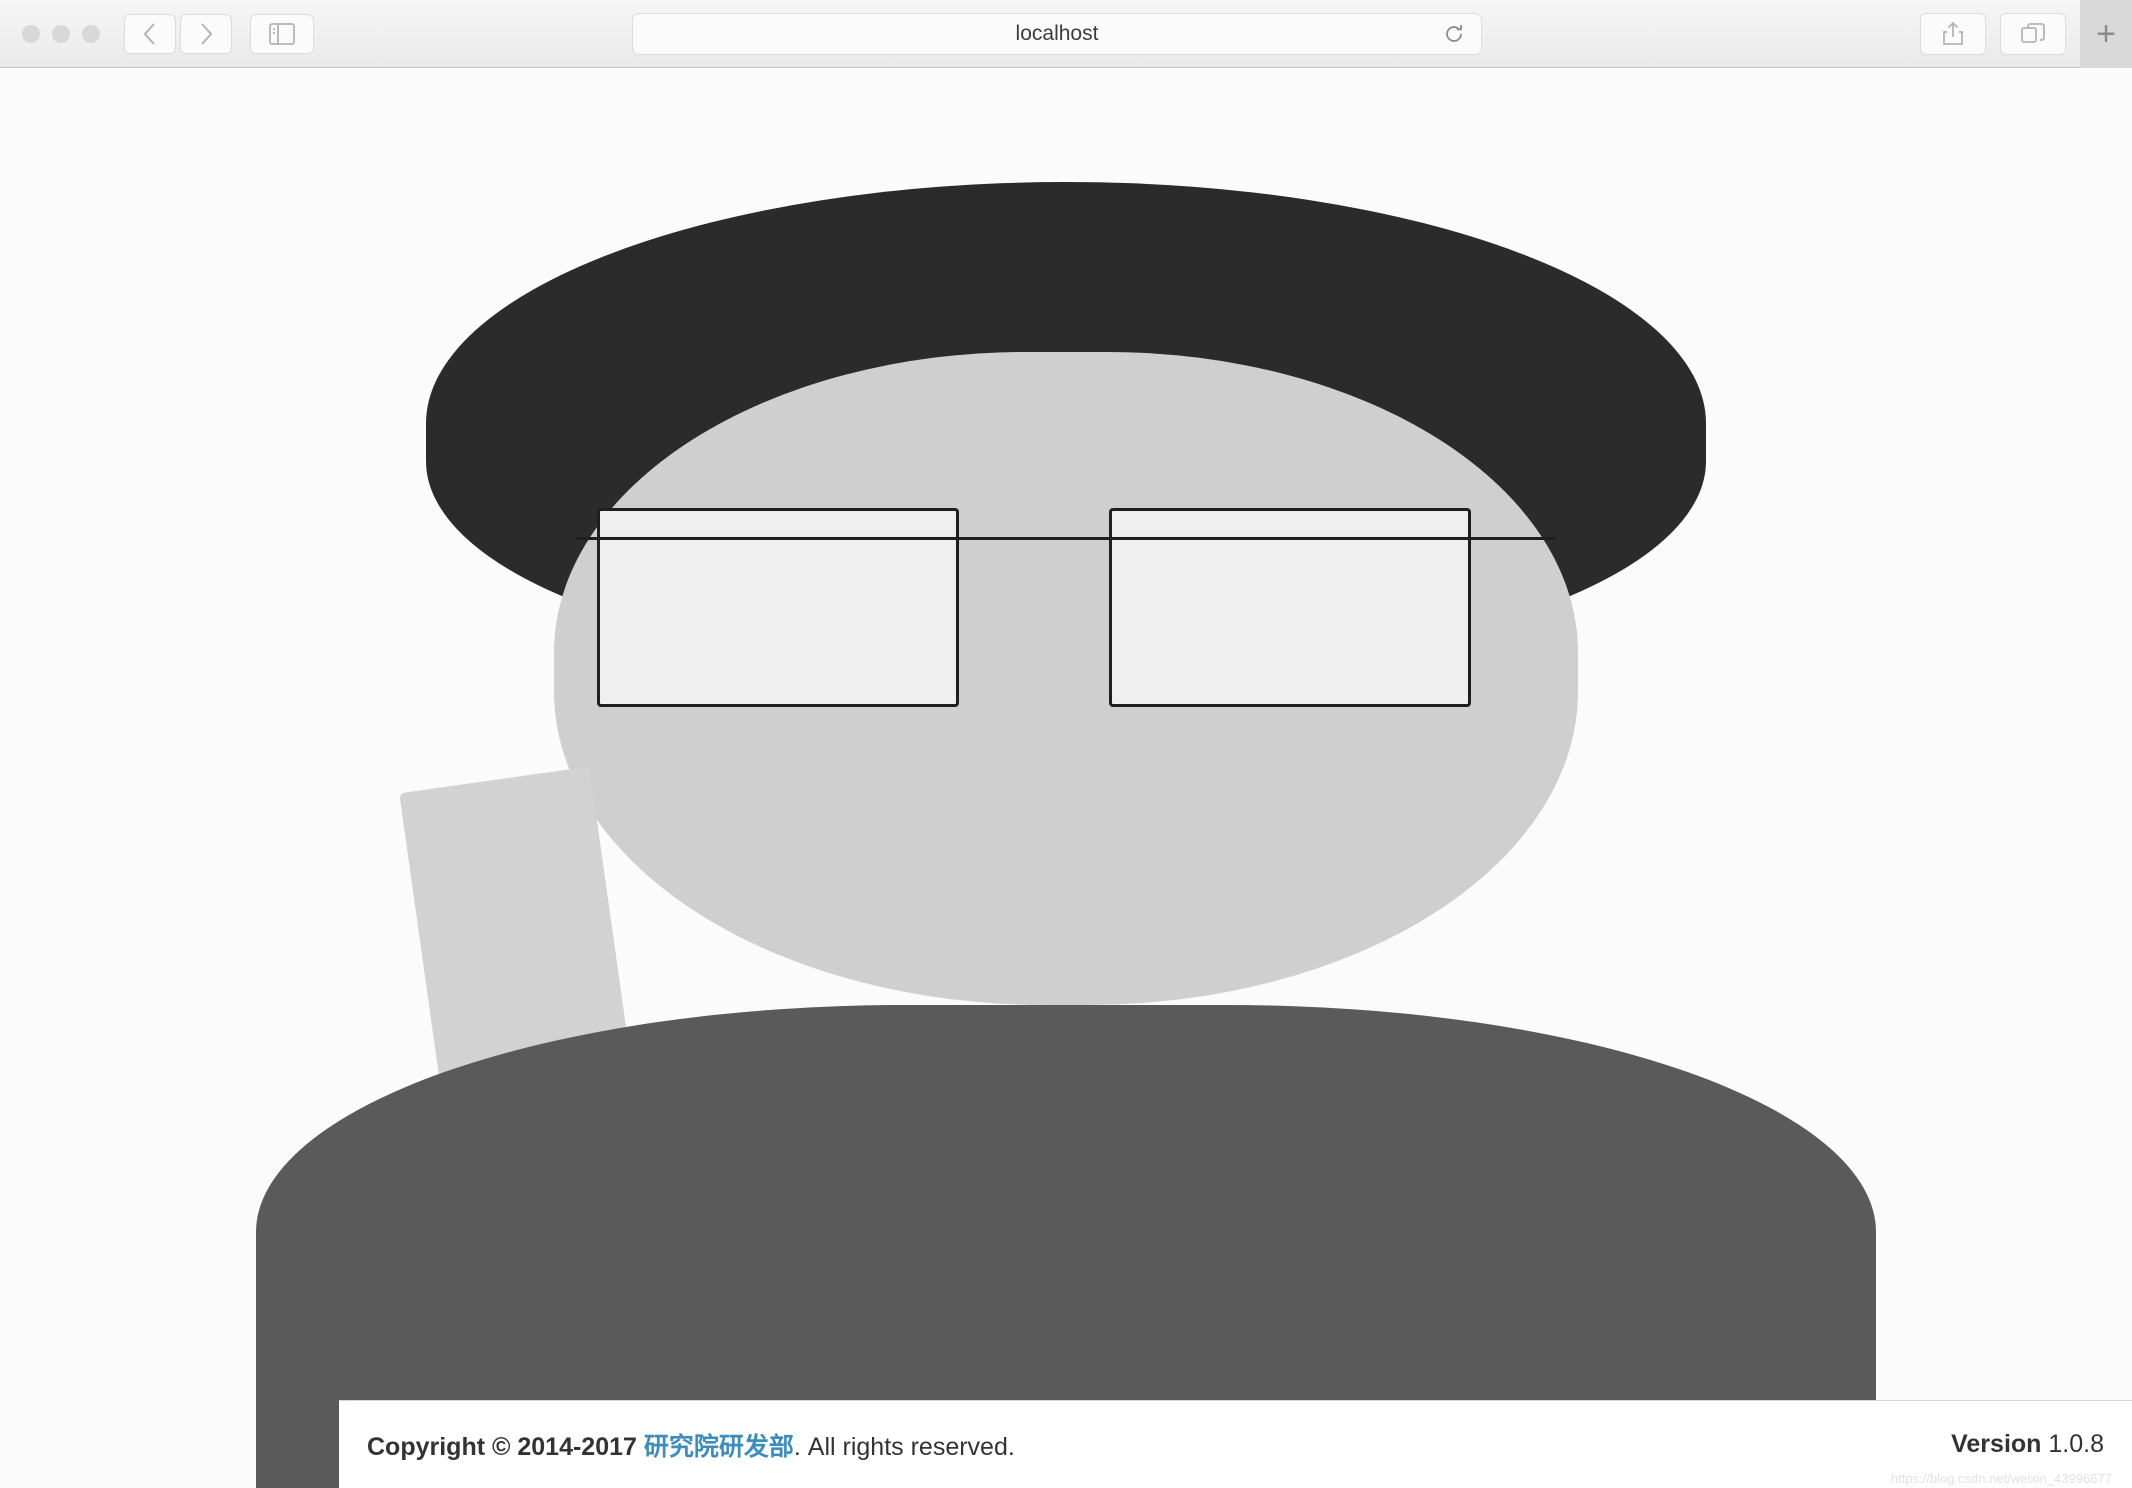  Describe the element at coordinates (31, 33) in the screenshot. I see `close-window-button` at that location.